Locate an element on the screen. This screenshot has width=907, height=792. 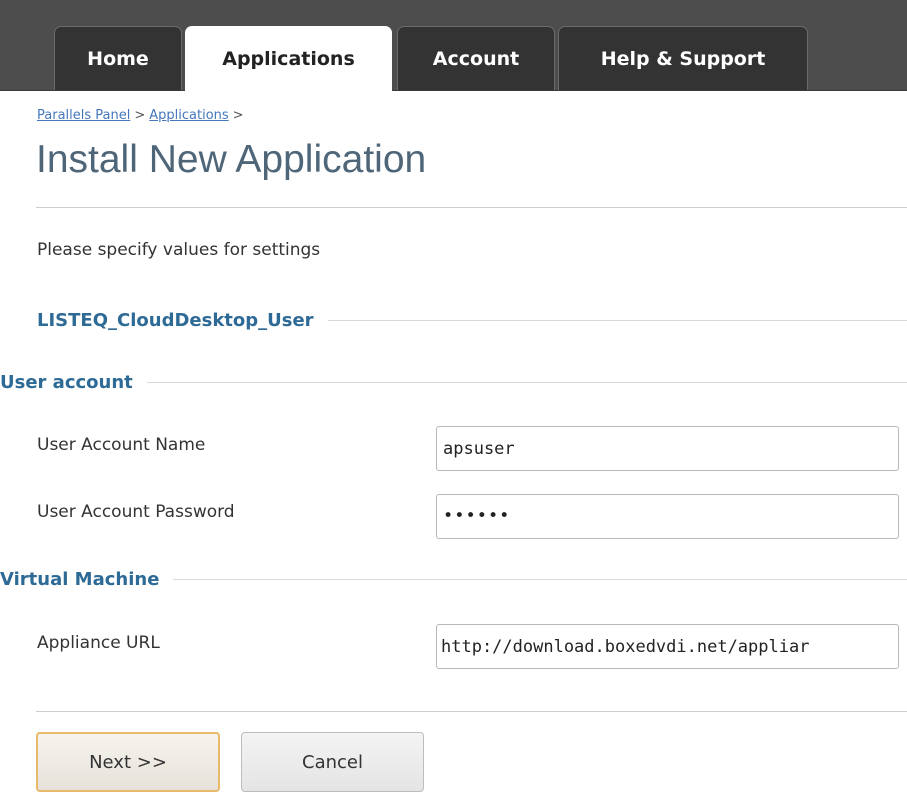
app-section-title: LISTEQ_CloudDesktop_User is located at coordinates (175, 320).